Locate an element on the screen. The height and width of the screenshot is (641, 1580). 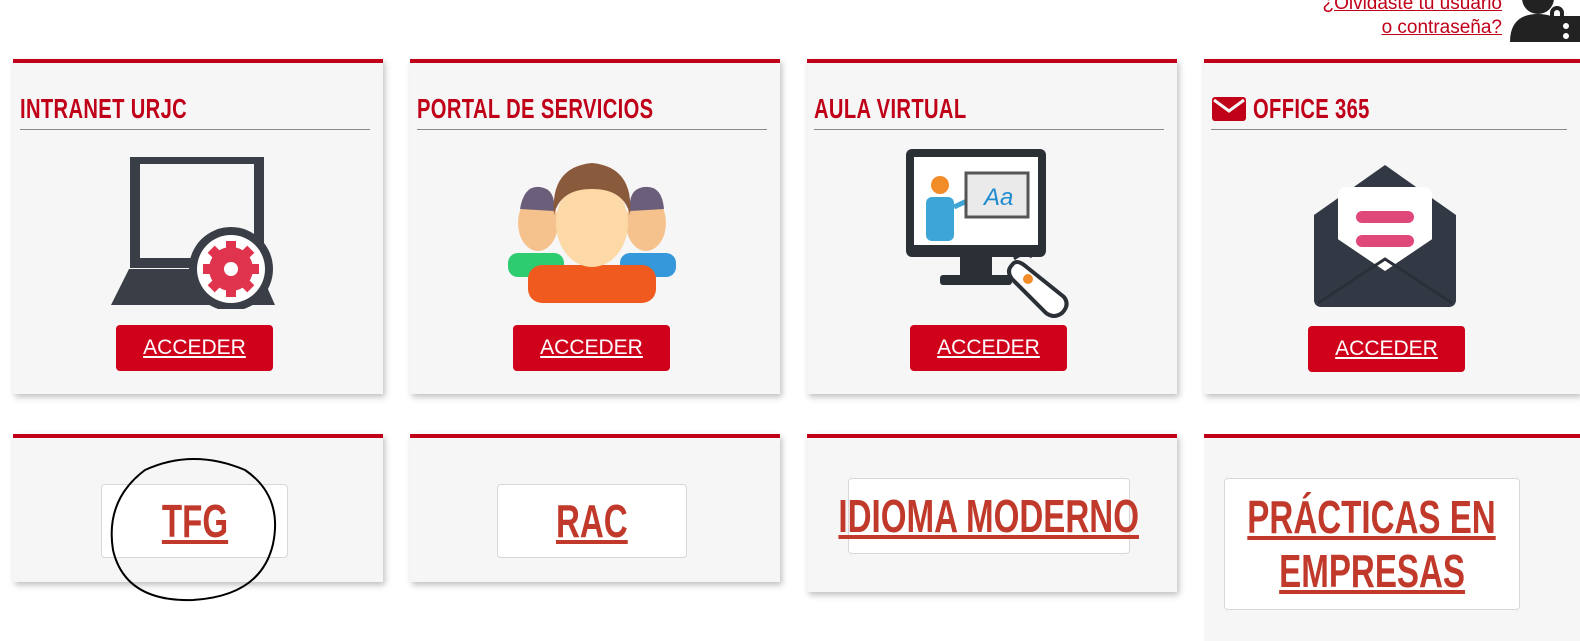
practicas-label-line-2: empresas is located at coordinates (1372, 571).